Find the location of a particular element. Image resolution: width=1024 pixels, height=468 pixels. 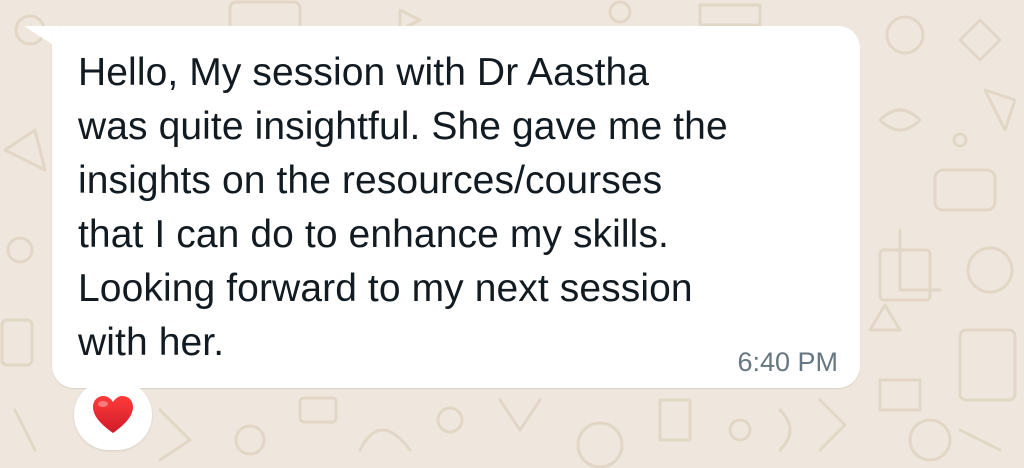

red-heart-icon is located at coordinates (113, 414).